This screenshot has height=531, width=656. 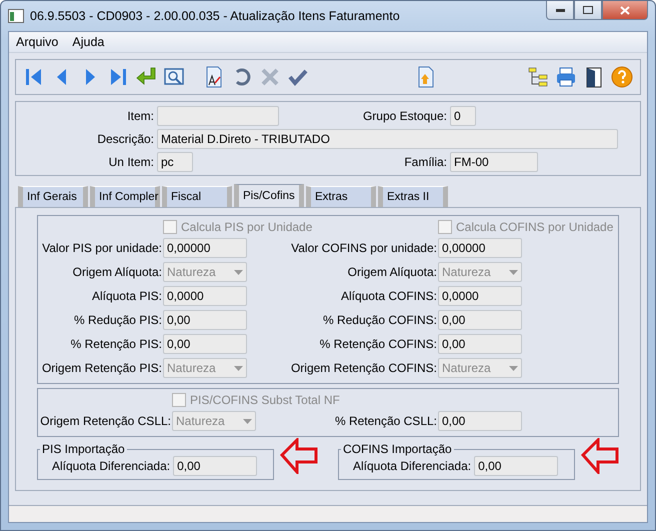 What do you see at coordinates (88, 42) in the screenshot?
I see `menu-item: Ajuda` at bounding box center [88, 42].